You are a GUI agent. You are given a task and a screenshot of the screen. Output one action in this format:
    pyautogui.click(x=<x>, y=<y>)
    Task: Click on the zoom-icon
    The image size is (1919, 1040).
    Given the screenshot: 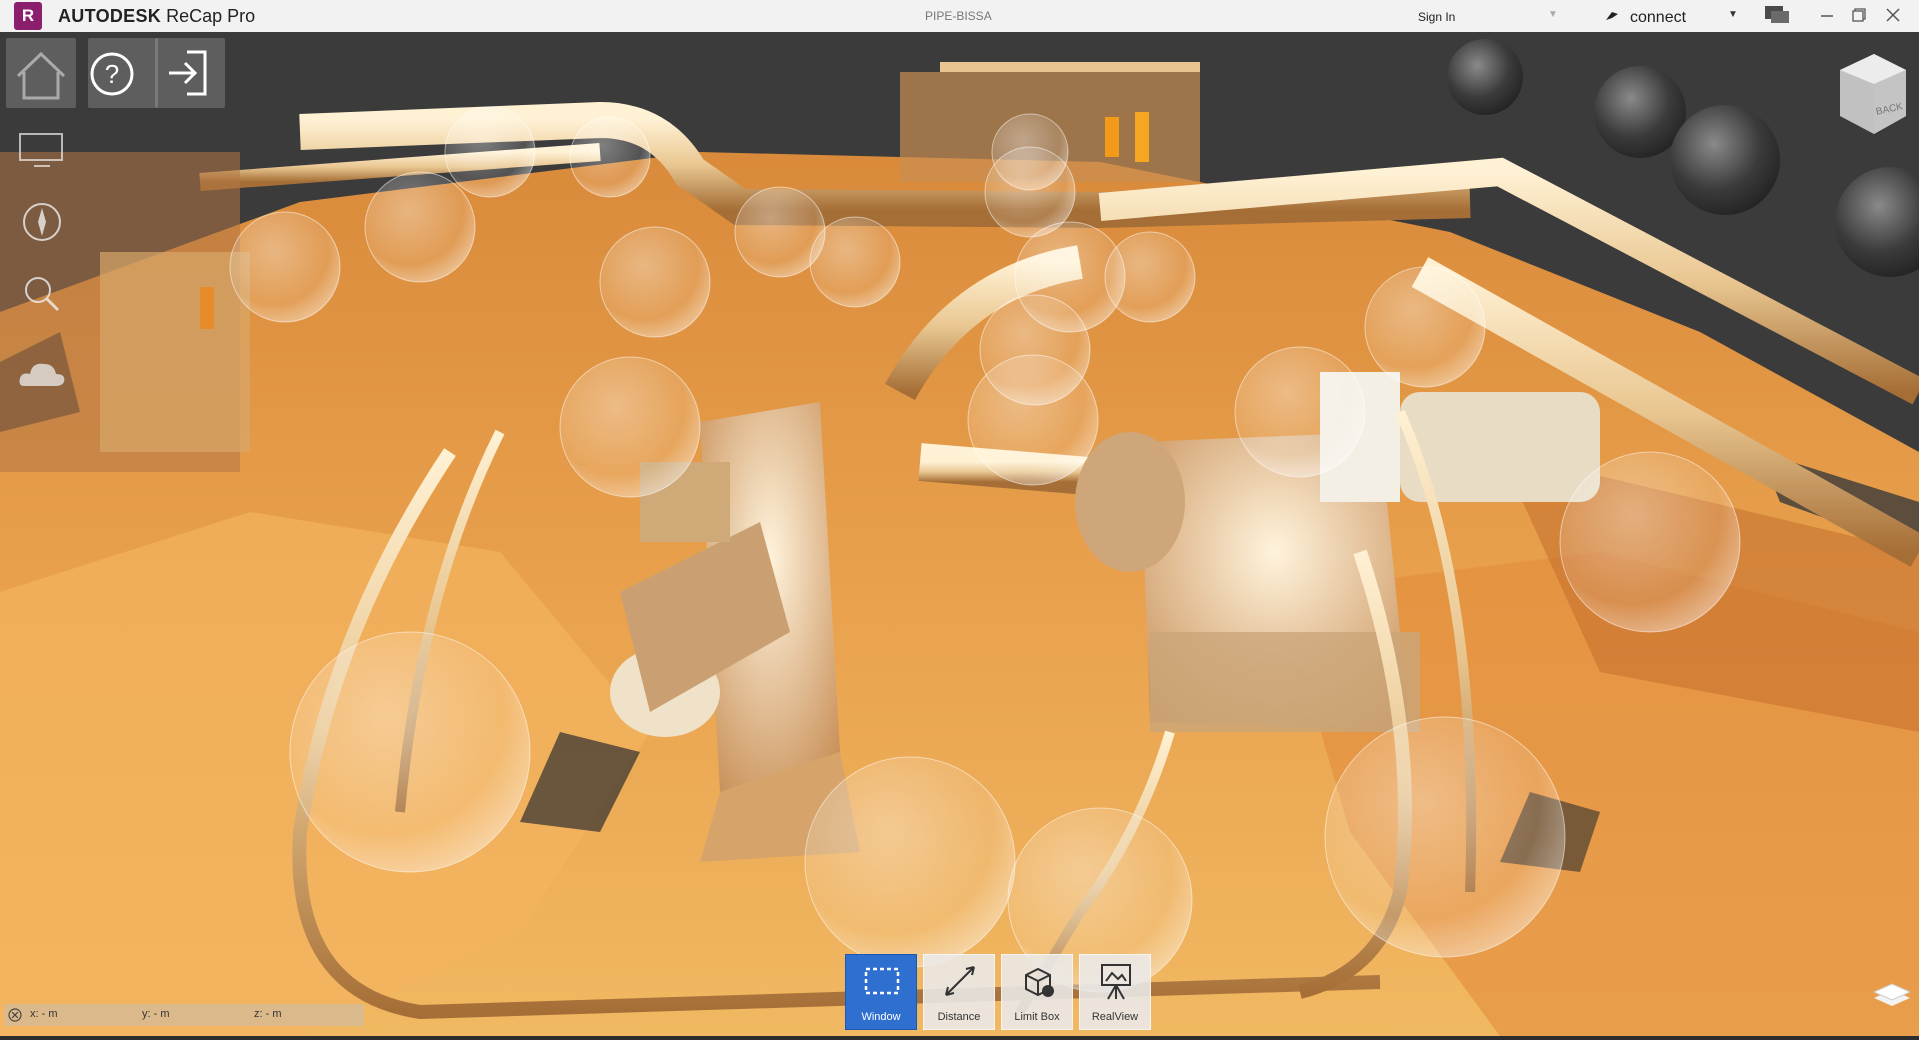 What is the action you would take?
    pyautogui.click(x=43, y=294)
    